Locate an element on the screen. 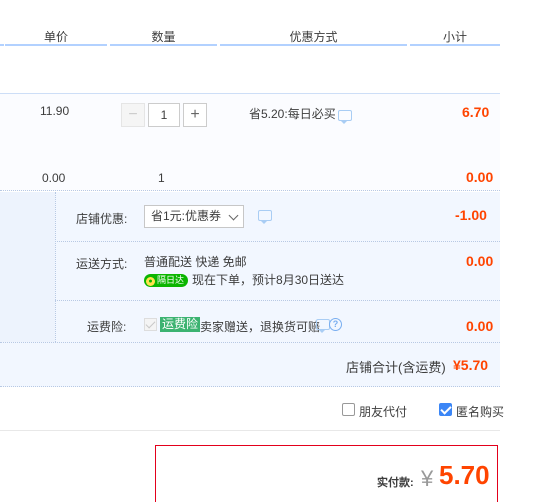 The width and height of the screenshot is (540, 502). shipping-label: 运送方式: is located at coordinates (102, 264).